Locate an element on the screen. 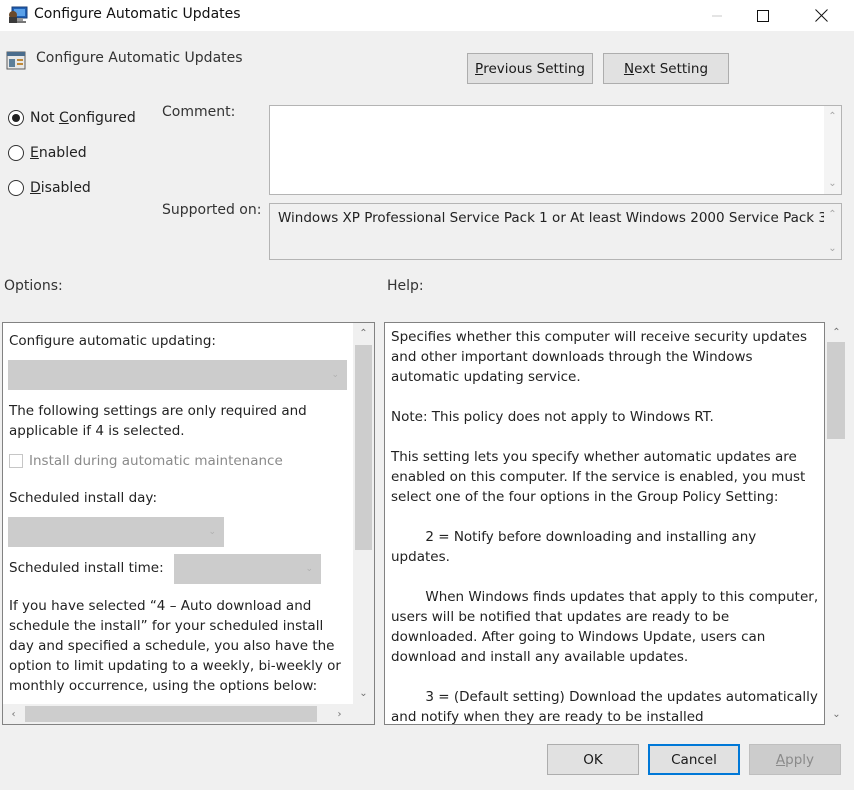 Image resolution: width=854 pixels, height=790 pixels. install-maintenance-checkbox-row: Install during automatic maintenance is located at coordinates (146, 461).